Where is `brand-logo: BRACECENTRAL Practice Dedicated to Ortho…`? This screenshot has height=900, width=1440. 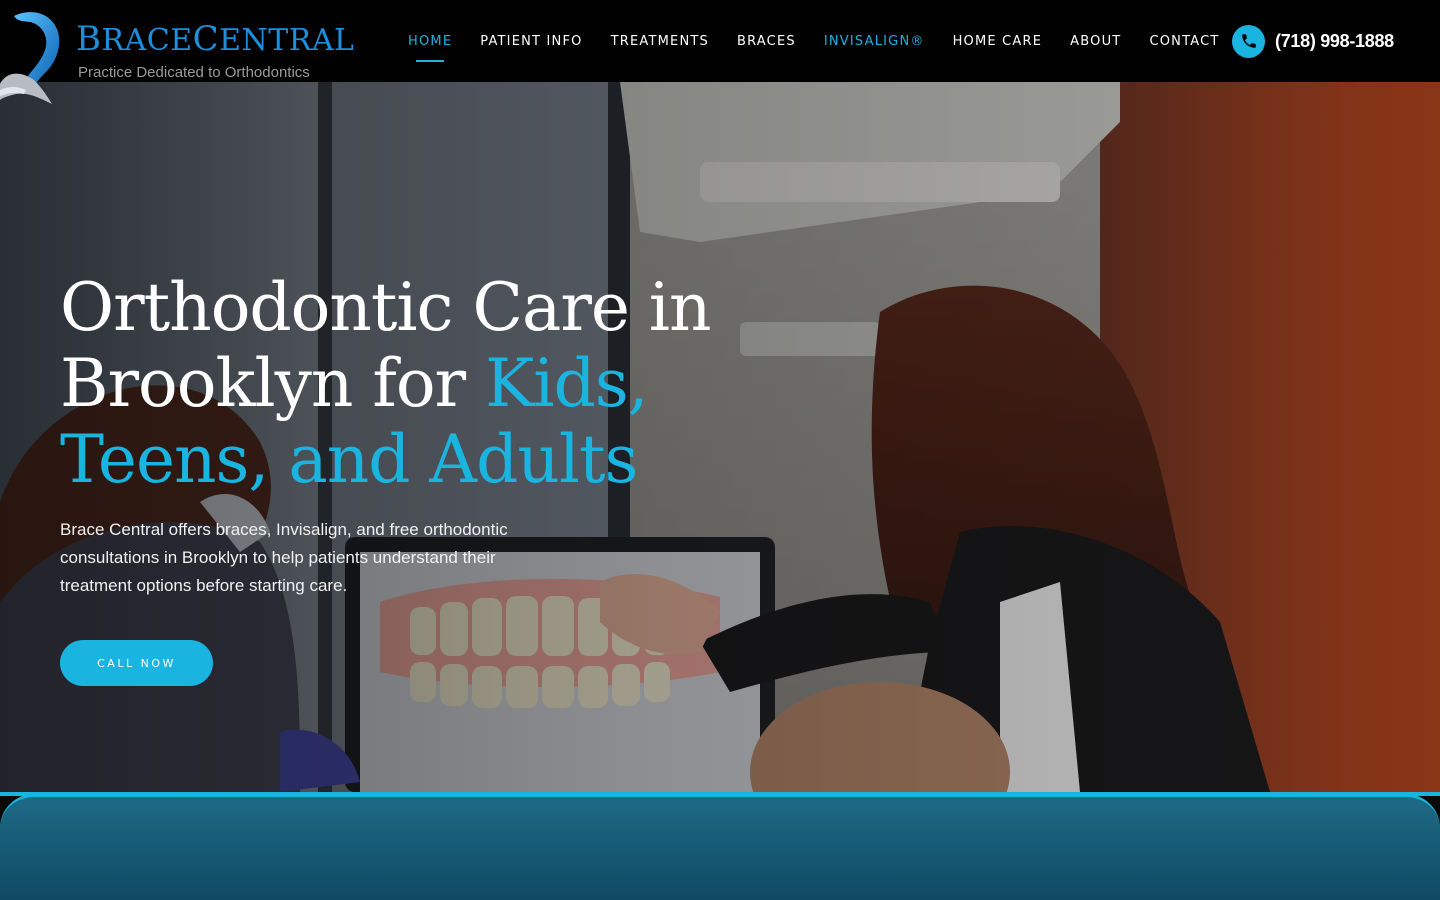 brand-logo: BRACECENTRAL Practice Dedicated to Ortho… is located at coordinates (177, 58).